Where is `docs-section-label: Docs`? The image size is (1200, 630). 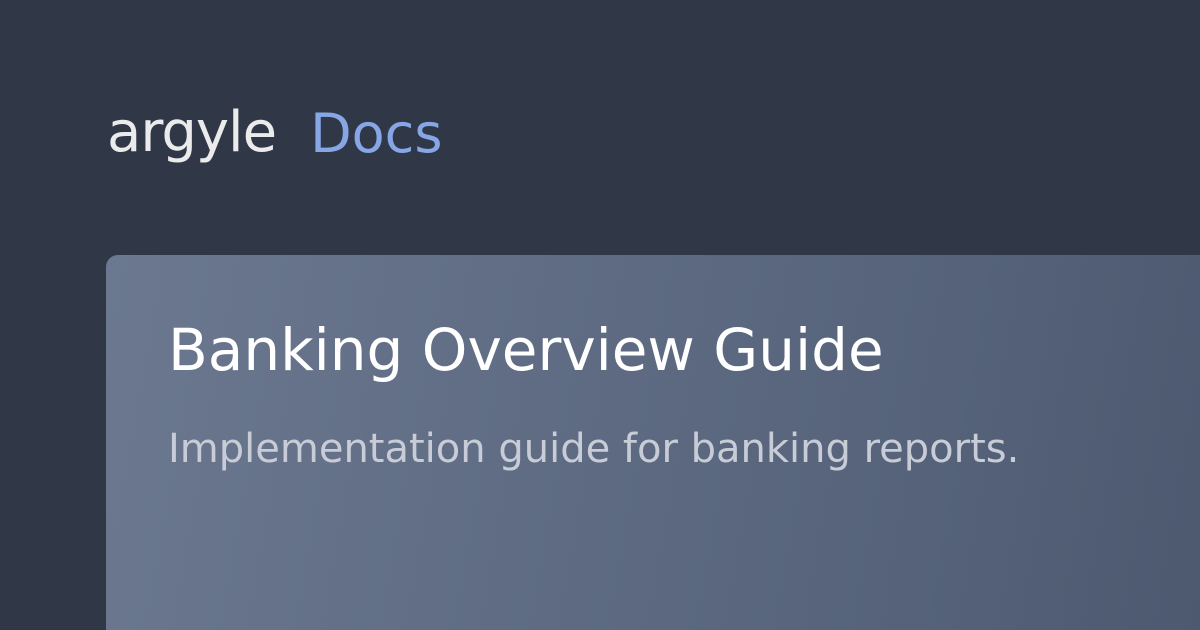 docs-section-label: Docs is located at coordinates (376, 133).